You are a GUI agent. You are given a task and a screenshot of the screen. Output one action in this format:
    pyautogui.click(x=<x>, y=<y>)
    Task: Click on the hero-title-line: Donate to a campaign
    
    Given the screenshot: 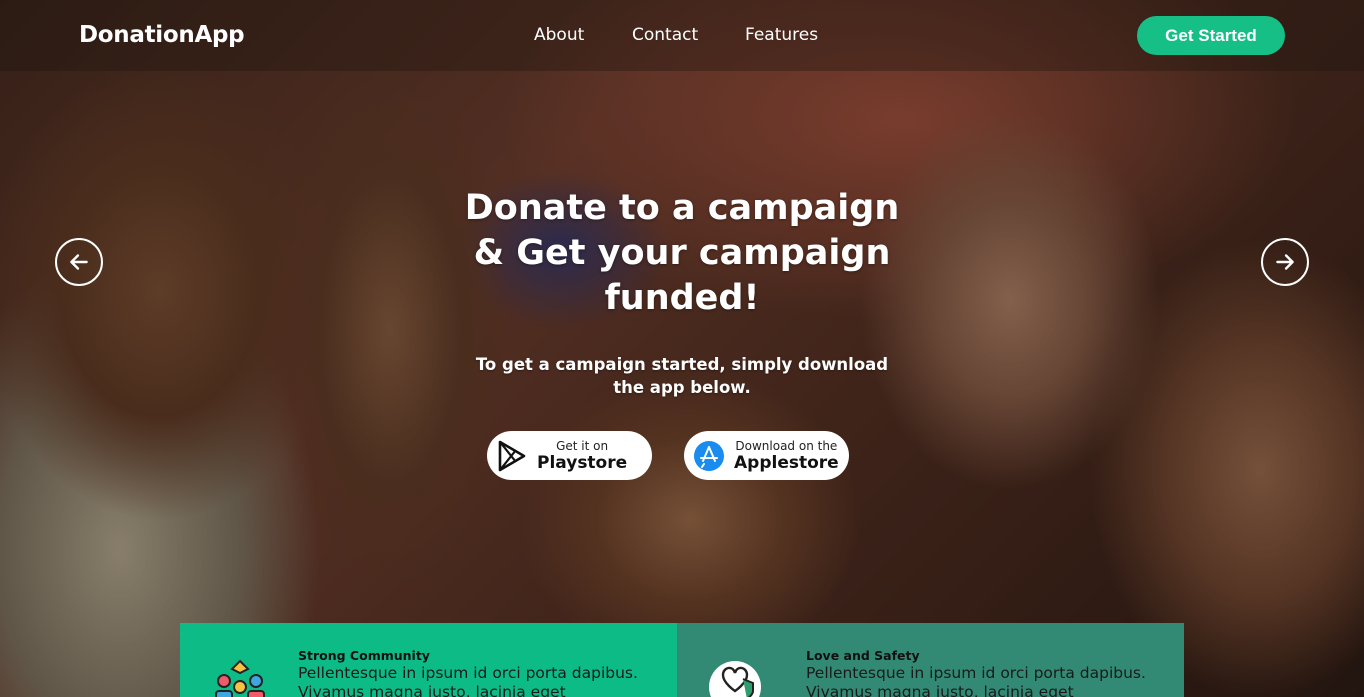 What is the action you would take?
    pyautogui.click(x=682, y=208)
    